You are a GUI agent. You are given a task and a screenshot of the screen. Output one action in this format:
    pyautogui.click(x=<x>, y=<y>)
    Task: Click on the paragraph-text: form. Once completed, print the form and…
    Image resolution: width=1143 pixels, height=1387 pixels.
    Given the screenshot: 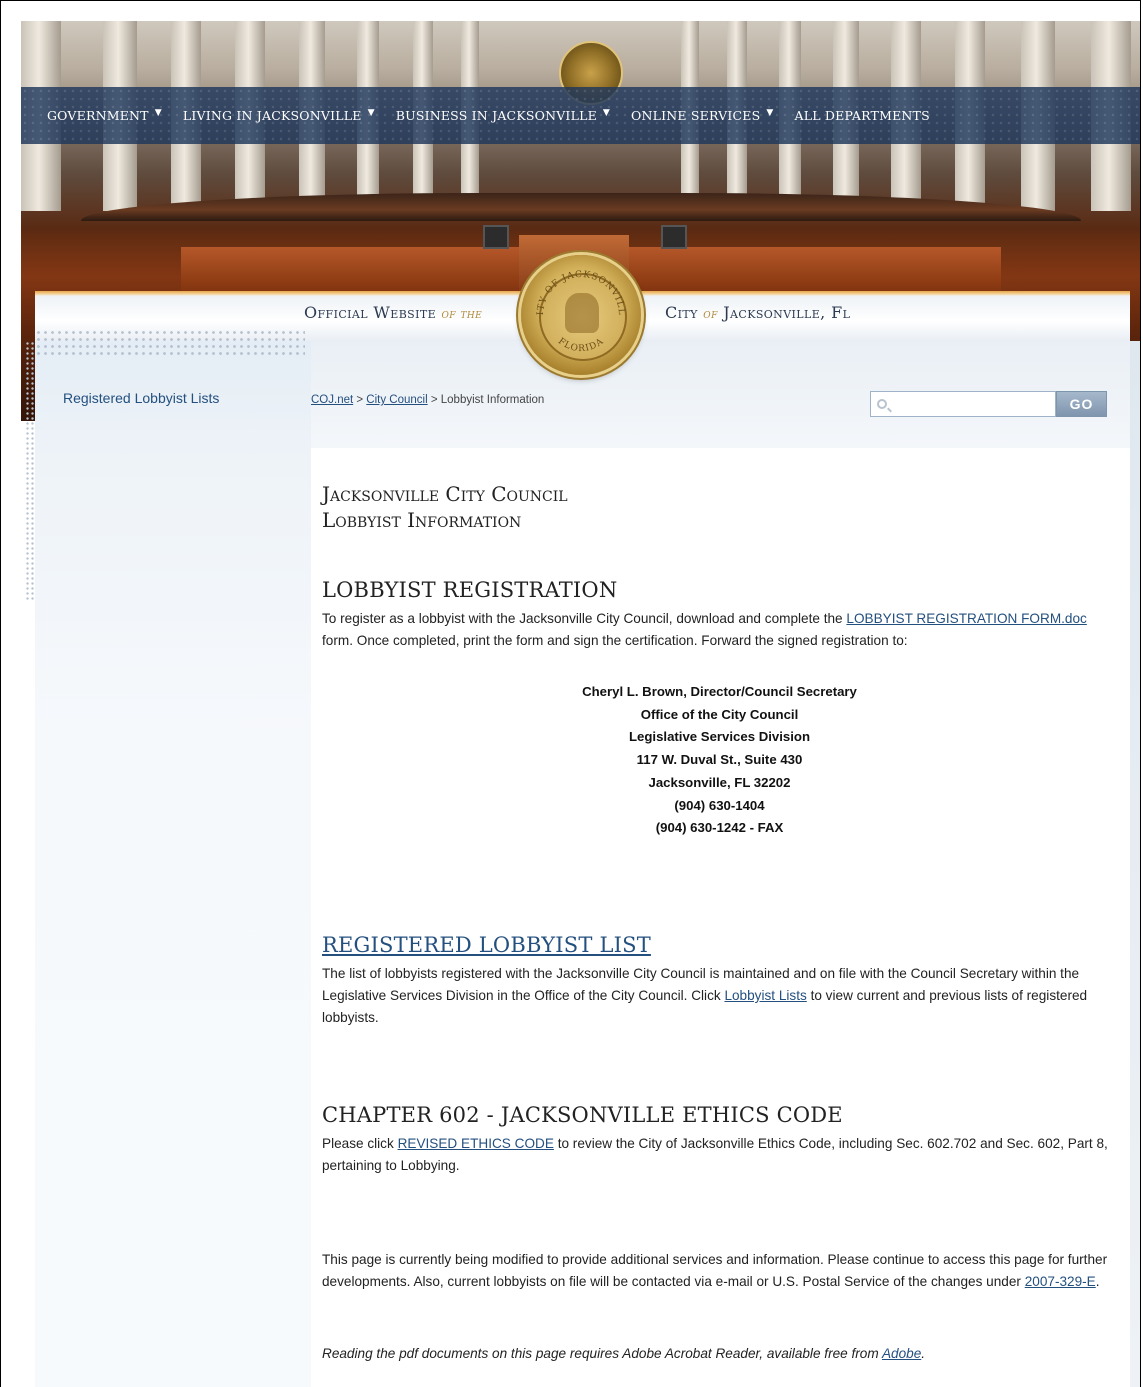 What is the action you would take?
    pyautogui.click(x=615, y=640)
    